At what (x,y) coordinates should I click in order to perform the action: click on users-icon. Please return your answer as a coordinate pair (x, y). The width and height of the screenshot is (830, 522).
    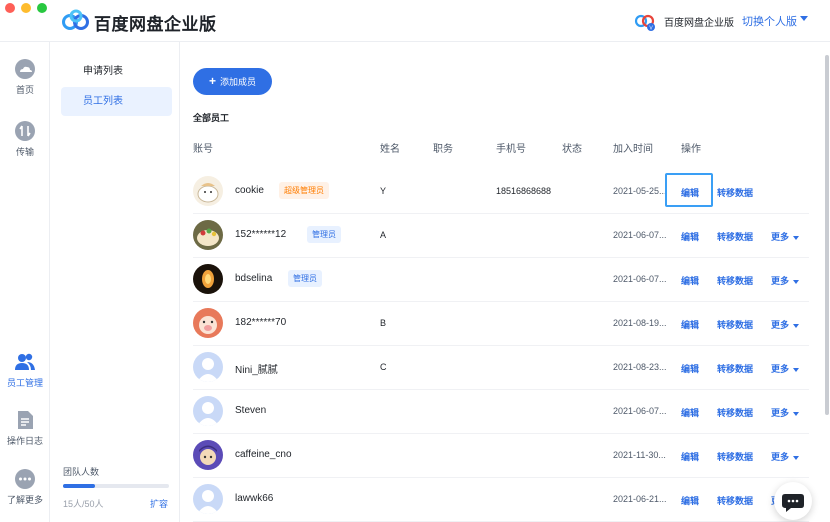
    Looking at the image, I should click on (25, 361).